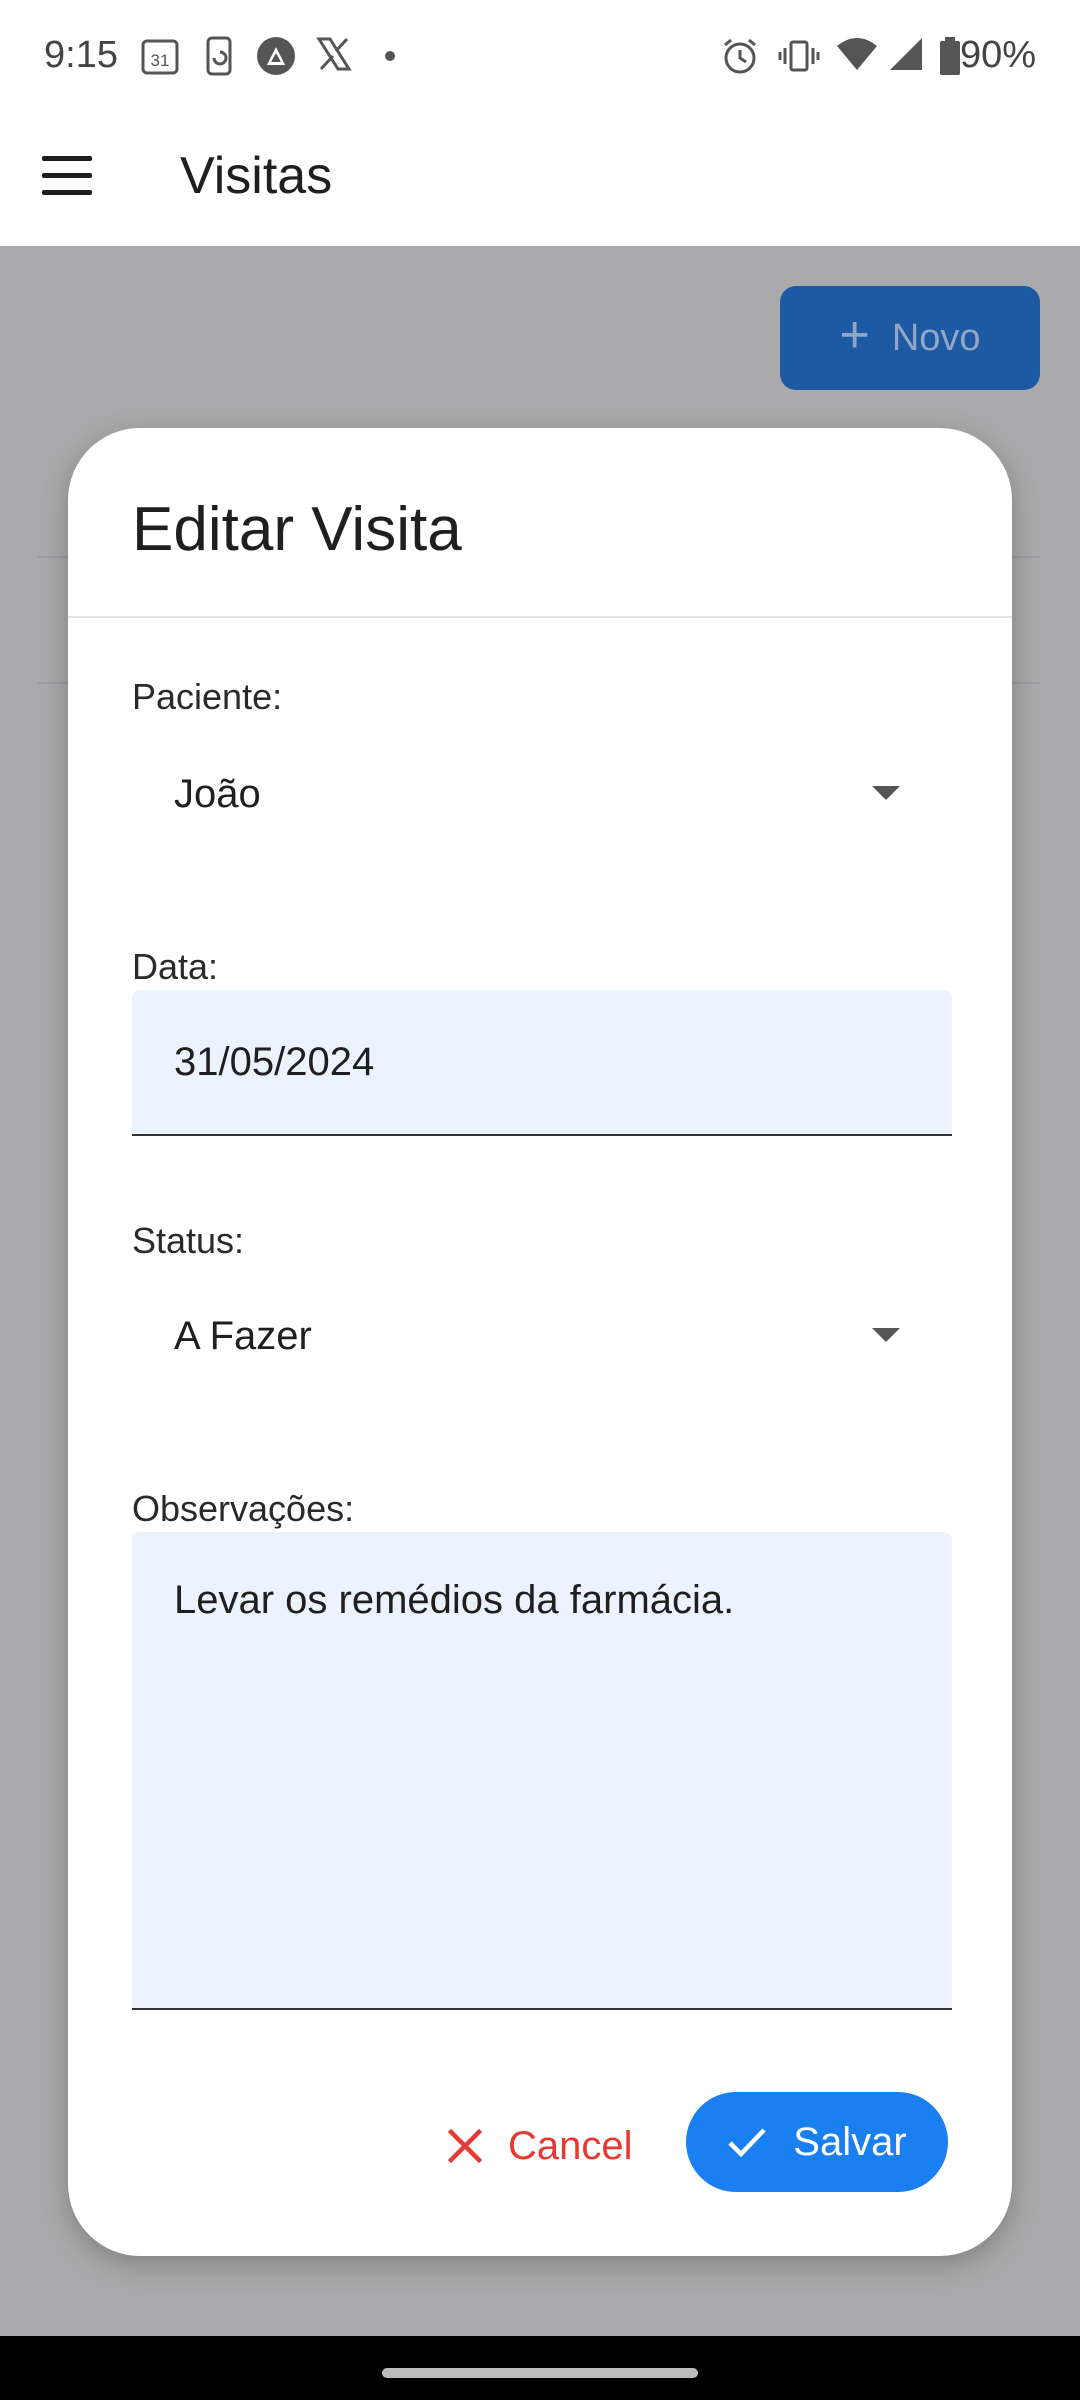 The image size is (1080, 2400). What do you see at coordinates (850, 2141) in the screenshot?
I see `save-label: Salvar` at bounding box center [850, 2141].